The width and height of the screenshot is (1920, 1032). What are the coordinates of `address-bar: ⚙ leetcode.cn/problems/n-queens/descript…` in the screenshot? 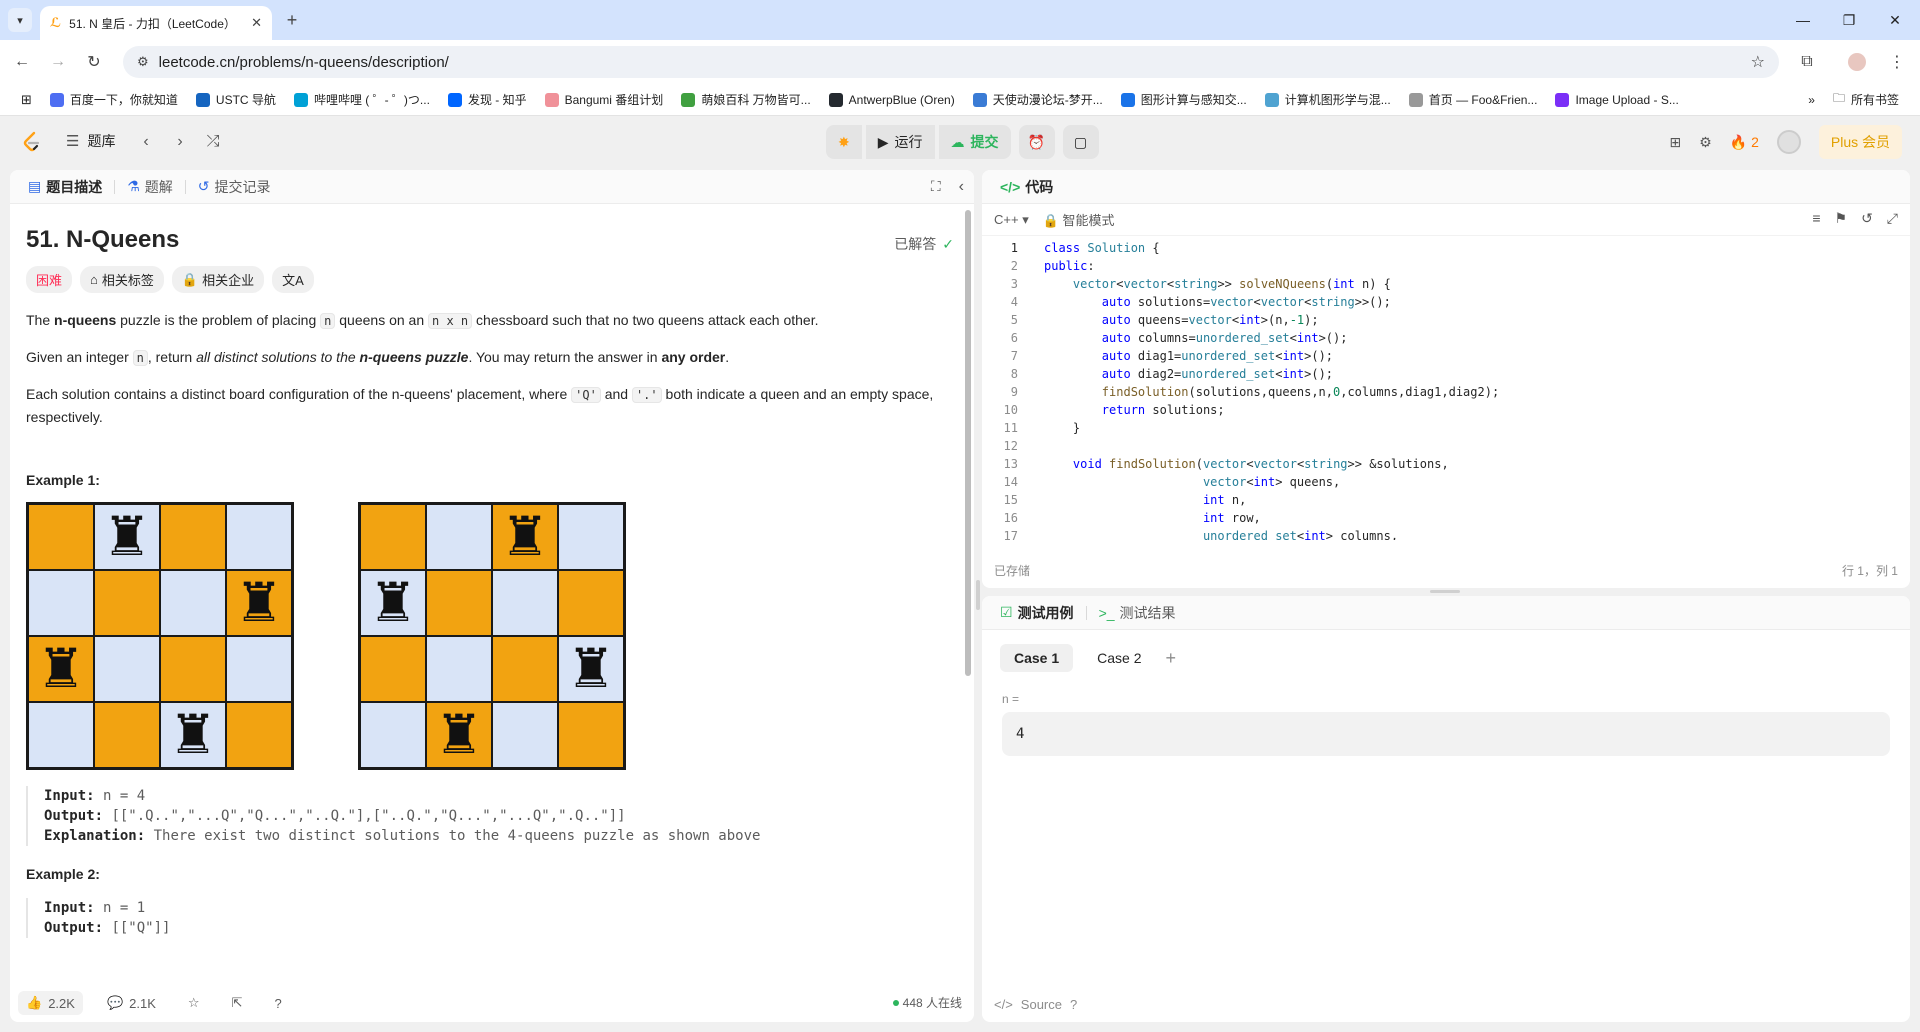 It's located at (951, 62).